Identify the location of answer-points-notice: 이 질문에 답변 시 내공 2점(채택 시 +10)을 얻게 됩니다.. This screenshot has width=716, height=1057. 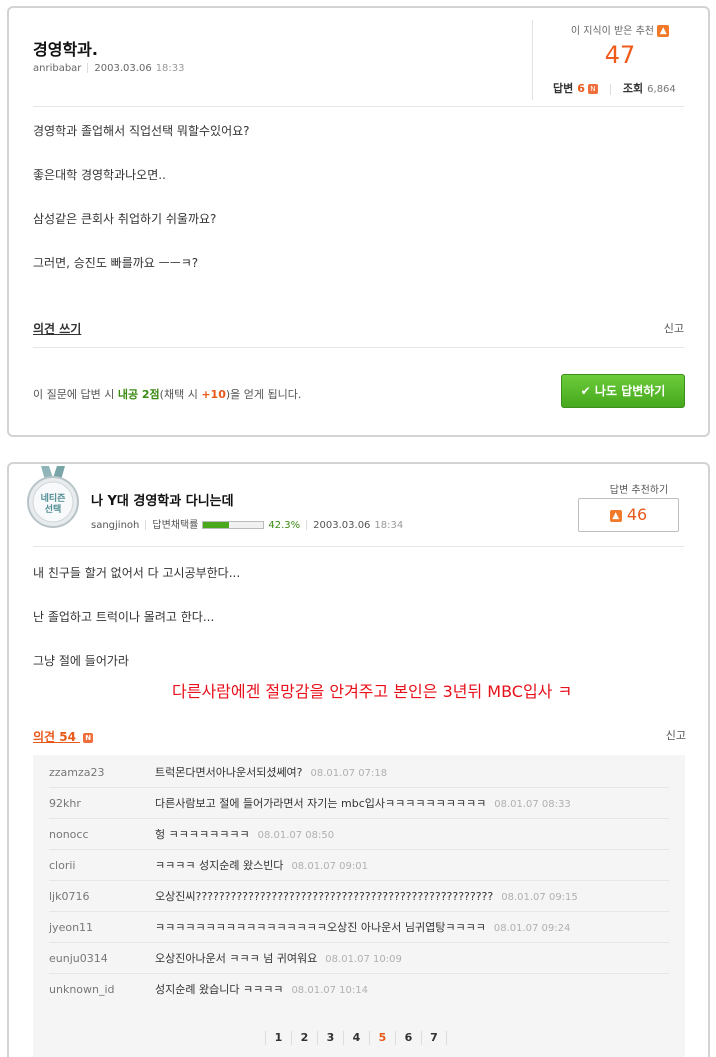
(167, 394).